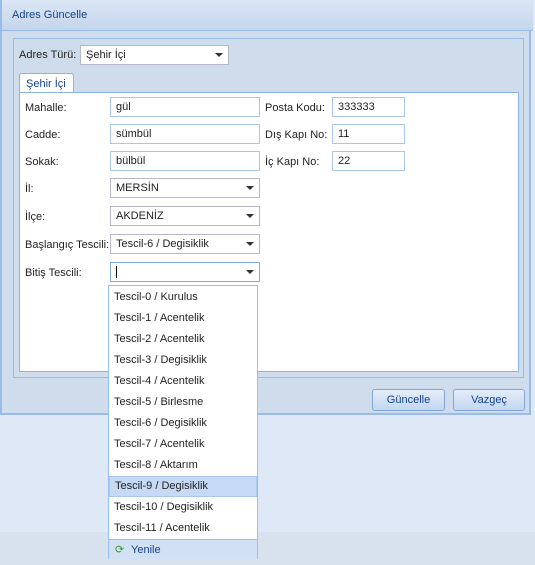 The image size is (535, 565). What do you see at coordinates (53, 273) in the screenshot?
I see `bitis-label: Bitiş Tescili:` at bounding box center [53, 273].